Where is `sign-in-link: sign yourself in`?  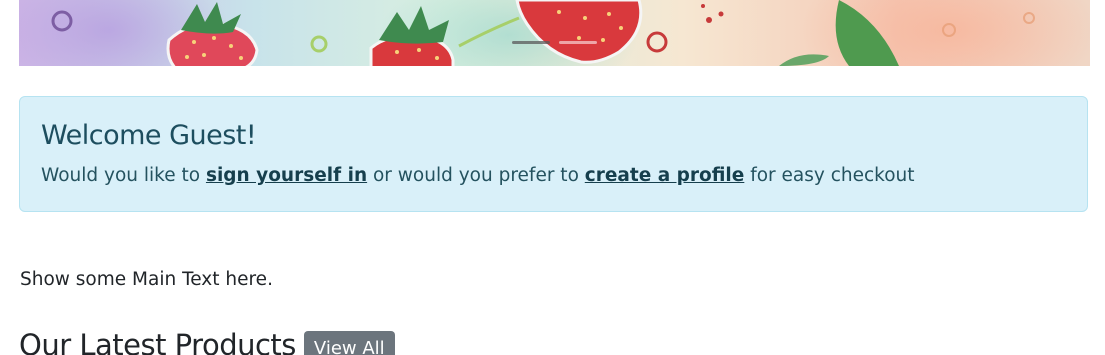
sign-in-link: sign yourself in is located at coordinates (286, 175).